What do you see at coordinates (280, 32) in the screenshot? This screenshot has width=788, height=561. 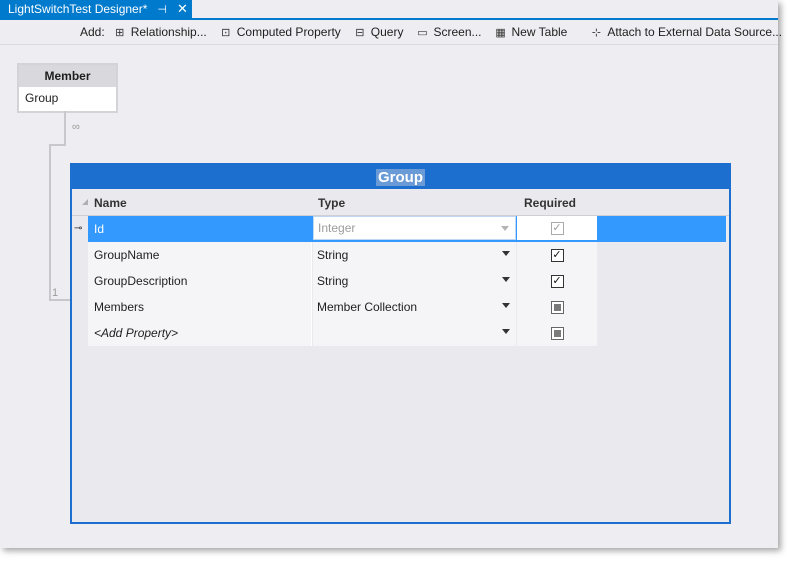 I see `add-computed-property-button: ⊡ Computed Property` at bounding box center [280, 32].